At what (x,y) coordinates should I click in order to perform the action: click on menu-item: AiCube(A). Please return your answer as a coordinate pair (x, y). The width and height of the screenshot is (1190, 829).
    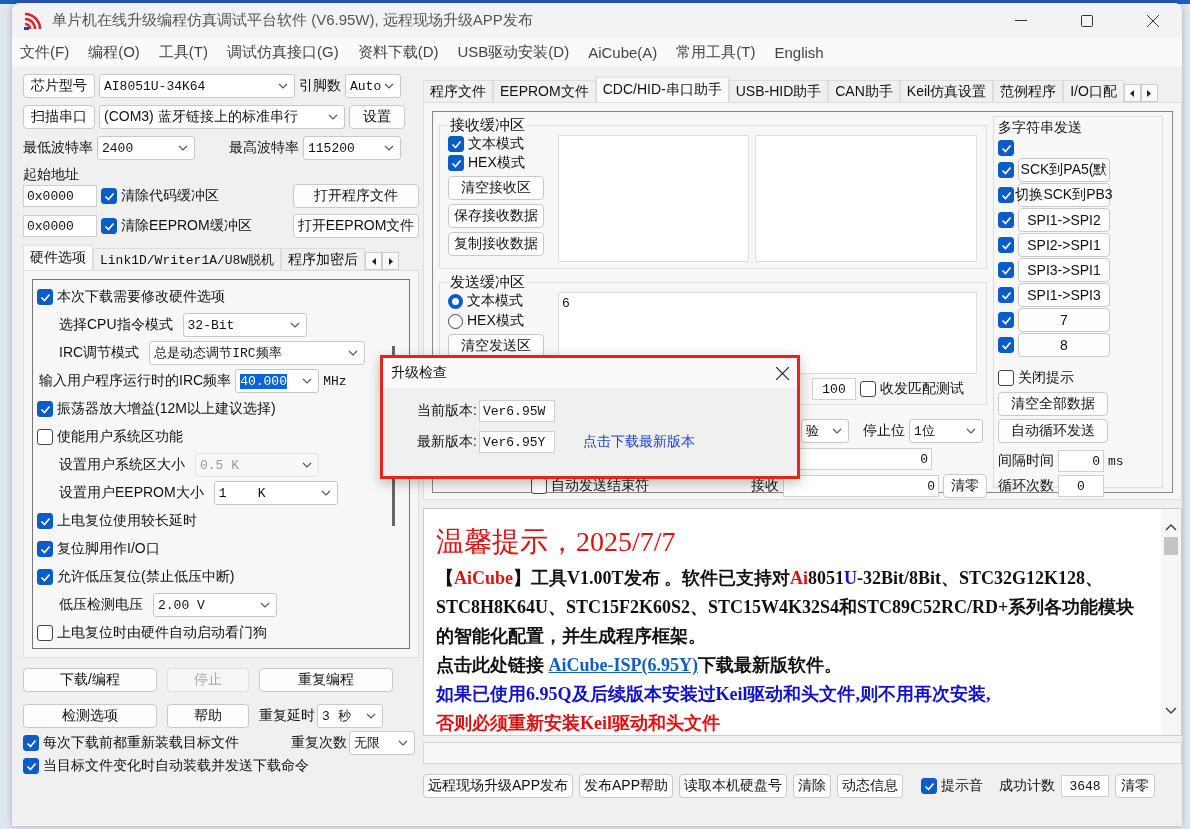
    Looking at the image, I should click on (623, 52).